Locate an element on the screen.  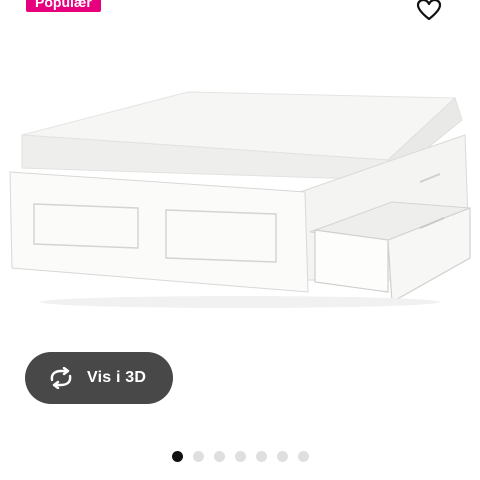
carousel-indicator is located at coordinates (240, 457).